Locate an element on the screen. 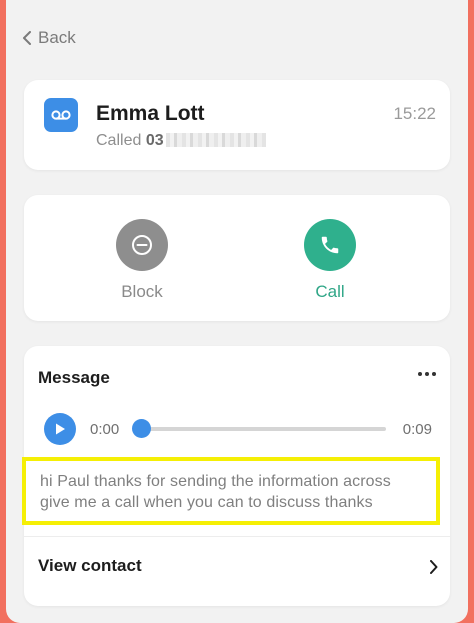  audio-progress-track is located at coordinates (264, 429).